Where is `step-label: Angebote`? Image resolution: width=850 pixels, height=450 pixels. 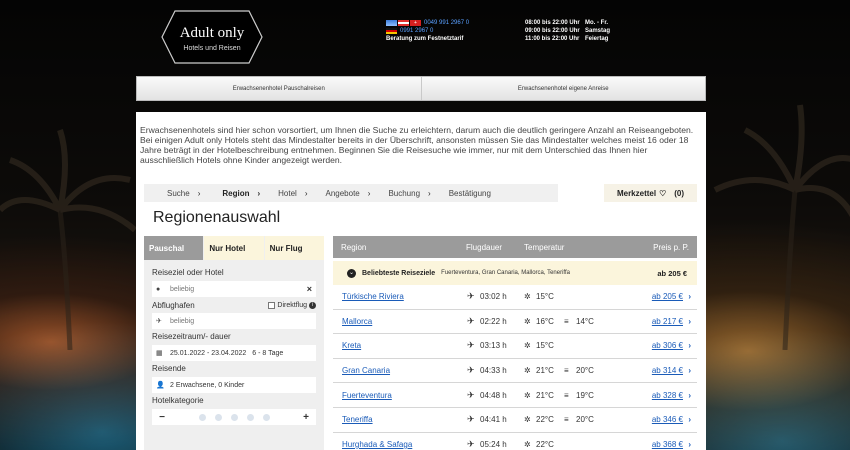
step-label: Angebote is located at coordinates (342, 193).